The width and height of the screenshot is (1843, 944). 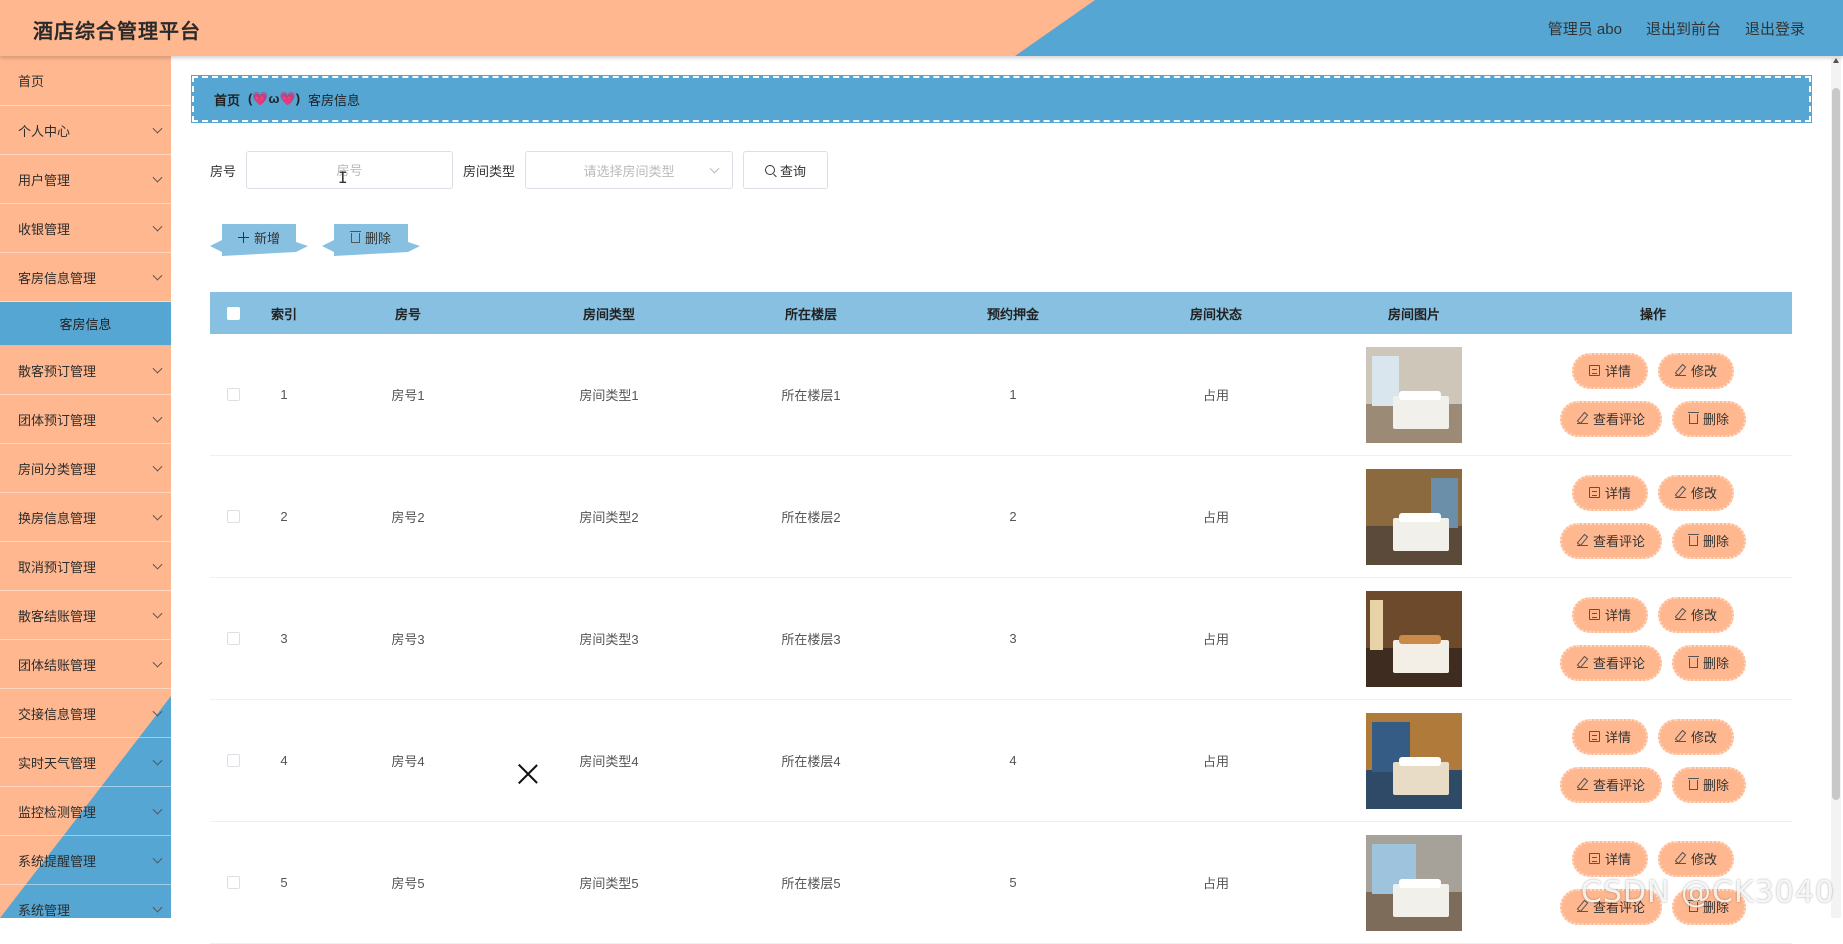 What do you see at coordinates (1836, 444) in the screenshot?
I see `scrollbar-thumb` at bounding box center [1836, 444].